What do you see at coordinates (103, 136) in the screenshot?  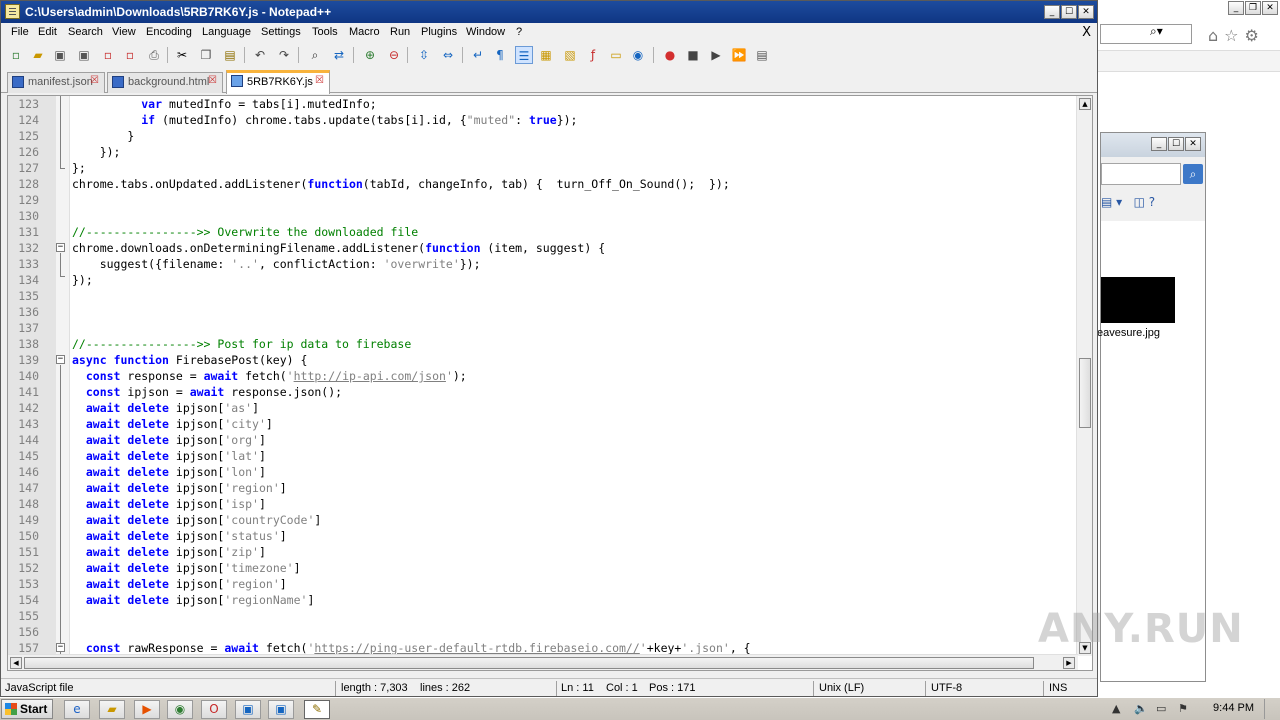 I see `code-line: }` at bounding box center [103, 136].